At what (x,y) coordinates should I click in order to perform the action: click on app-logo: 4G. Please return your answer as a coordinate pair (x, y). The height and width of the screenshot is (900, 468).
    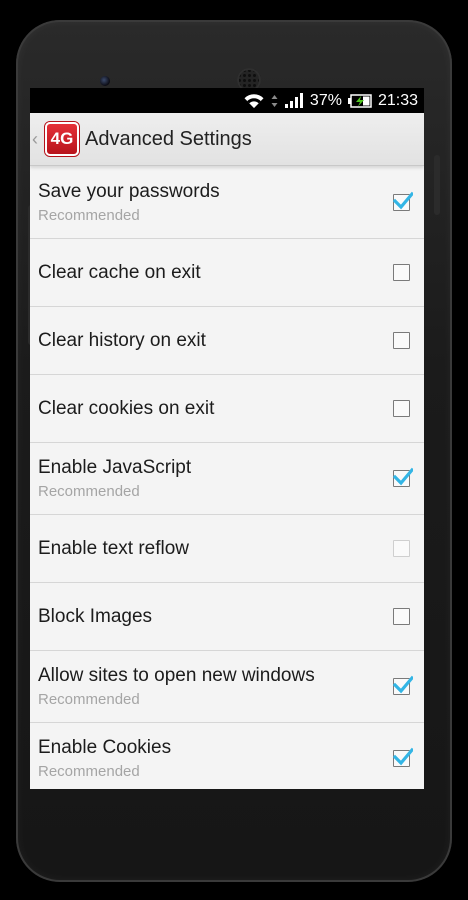
    Looking at the image, I should click on (62, 139).